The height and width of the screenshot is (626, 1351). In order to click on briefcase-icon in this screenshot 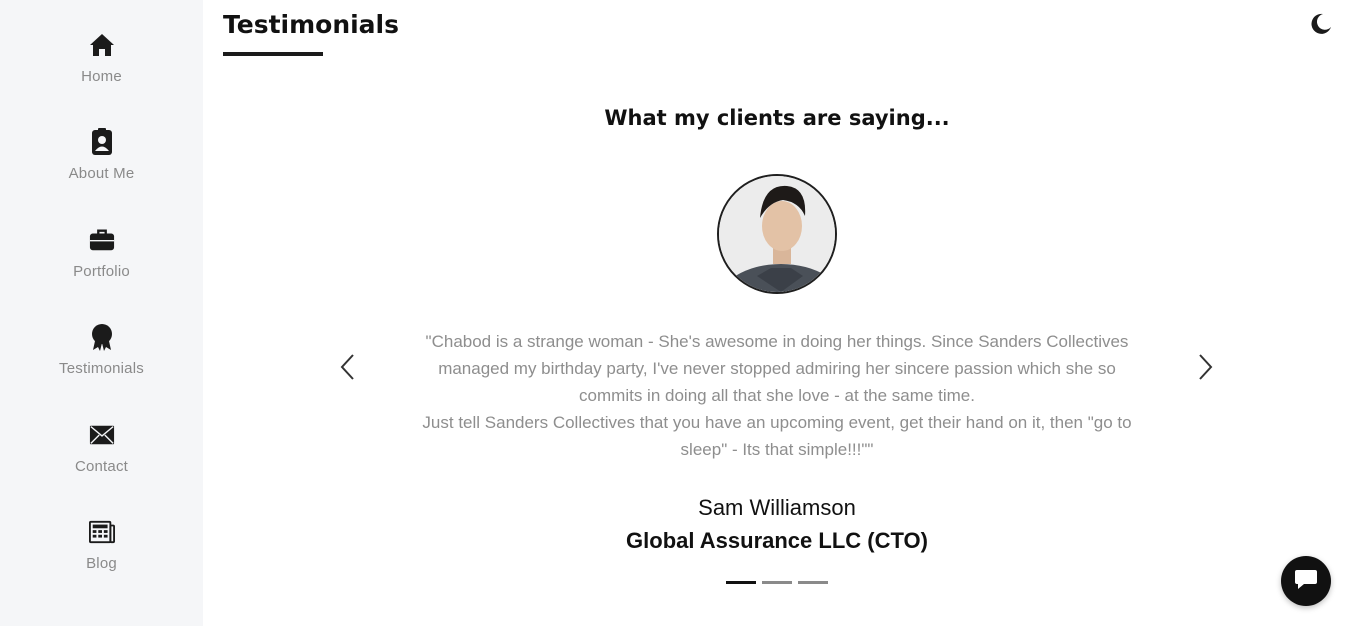, I will do `click(102, 240)`.